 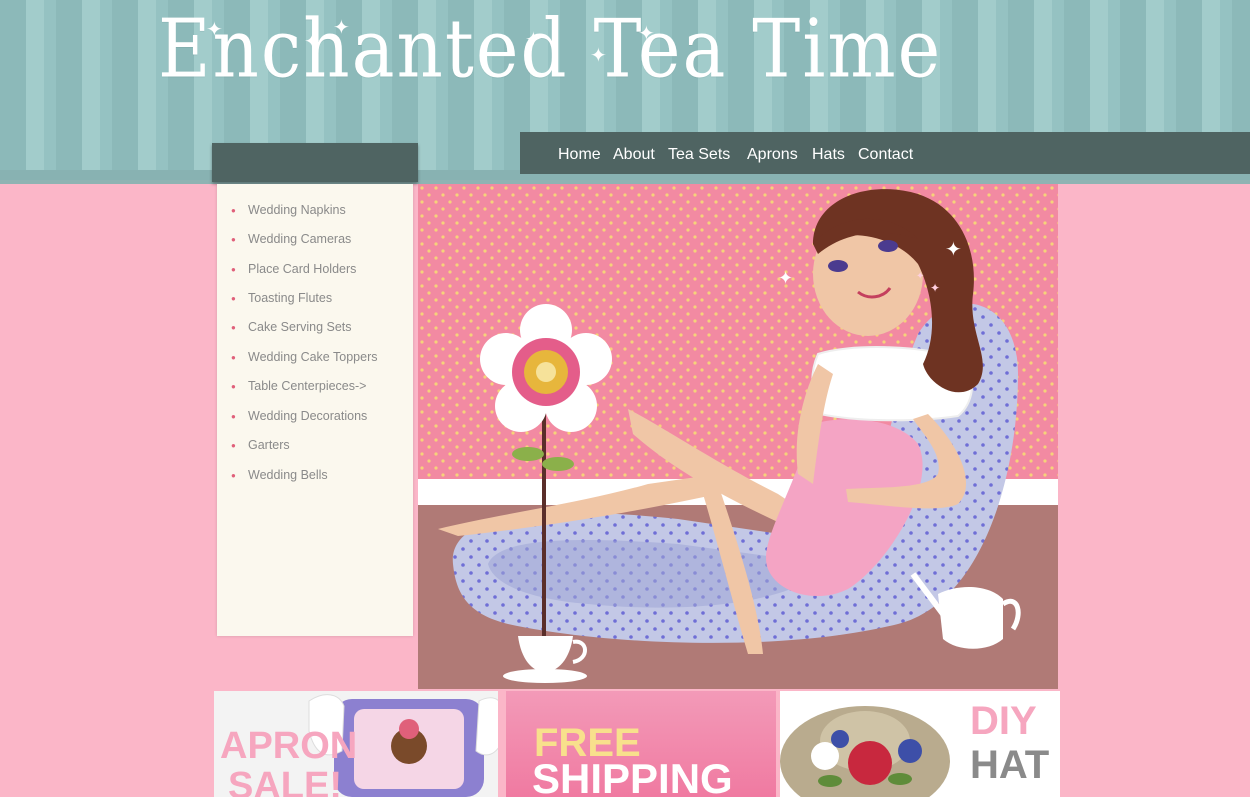 What do you see at coordinates (290, 298) in the screenshot?
I see `sidebar-item-label: Toasting Flutes` at bounding box center [290, 298].